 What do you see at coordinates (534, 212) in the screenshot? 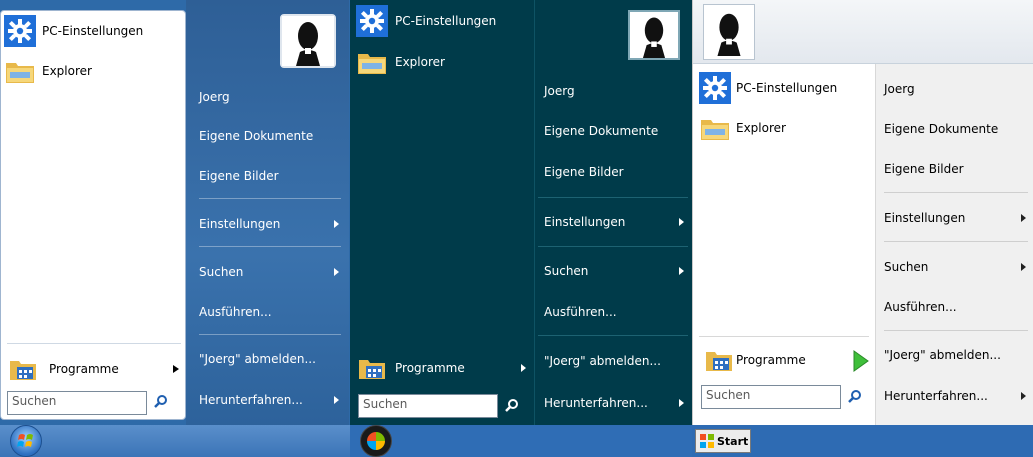
I see `pane-divider` at bounding box center [534, 212].